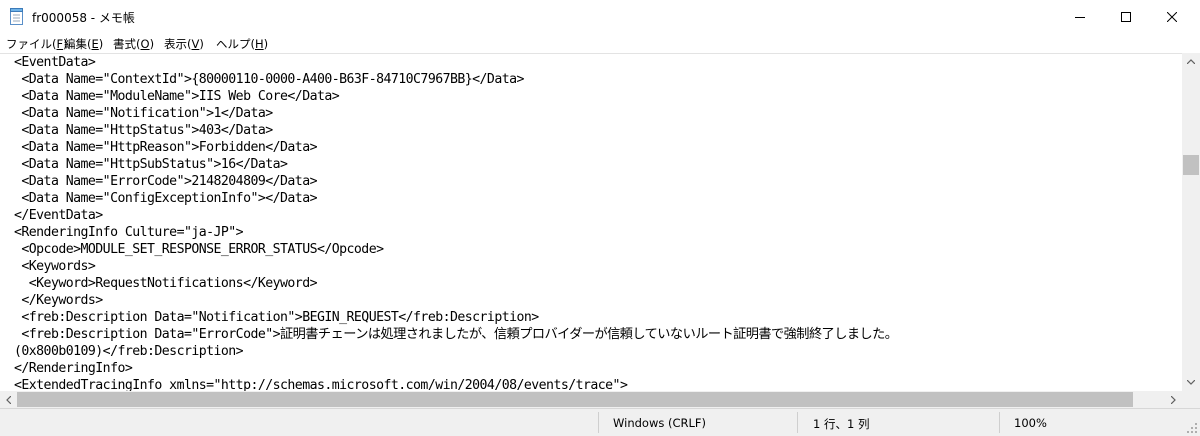  Describe the element at coordinates (83, 18) in the screenshot. I see `window-title: fr000058 - メモ帳` at that location.